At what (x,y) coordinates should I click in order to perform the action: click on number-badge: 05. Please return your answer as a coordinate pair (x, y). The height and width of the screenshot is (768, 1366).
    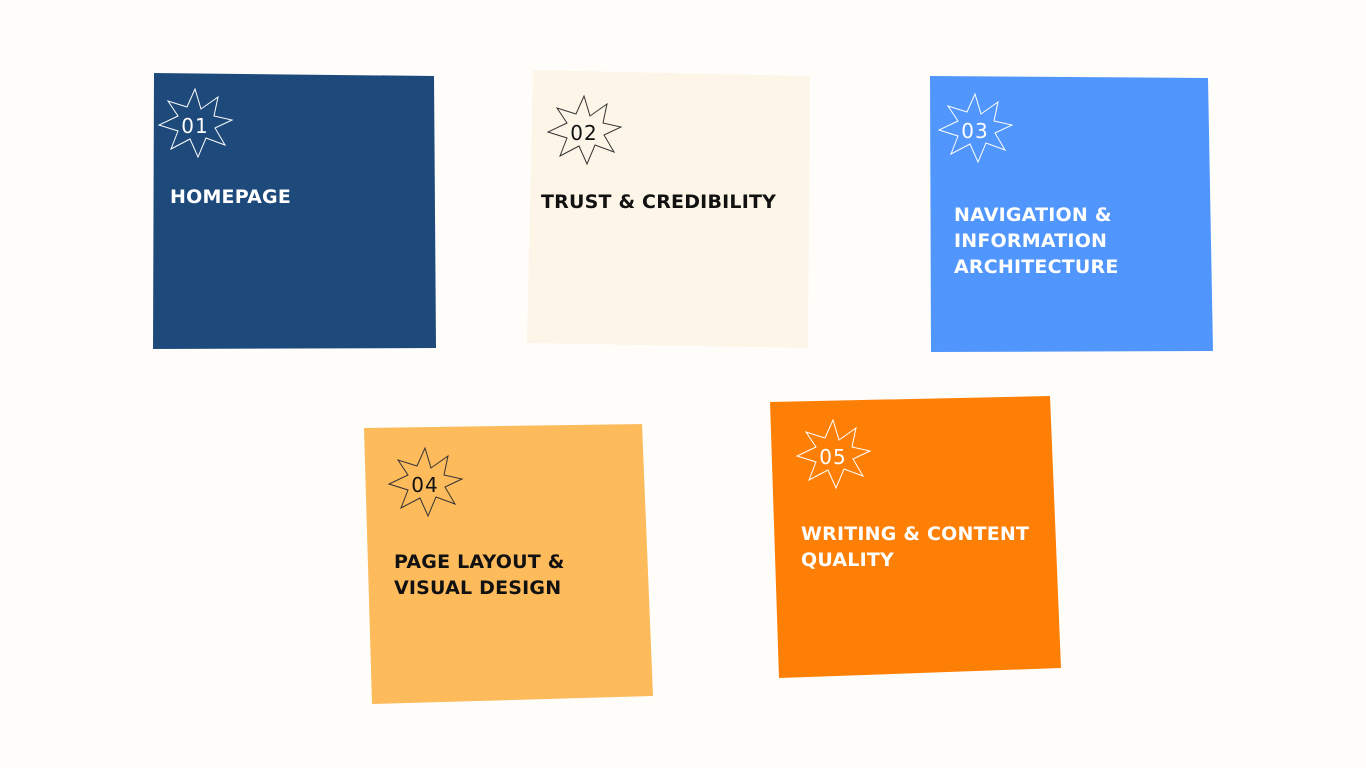
    Looking at the image, I should click on (833, 457).